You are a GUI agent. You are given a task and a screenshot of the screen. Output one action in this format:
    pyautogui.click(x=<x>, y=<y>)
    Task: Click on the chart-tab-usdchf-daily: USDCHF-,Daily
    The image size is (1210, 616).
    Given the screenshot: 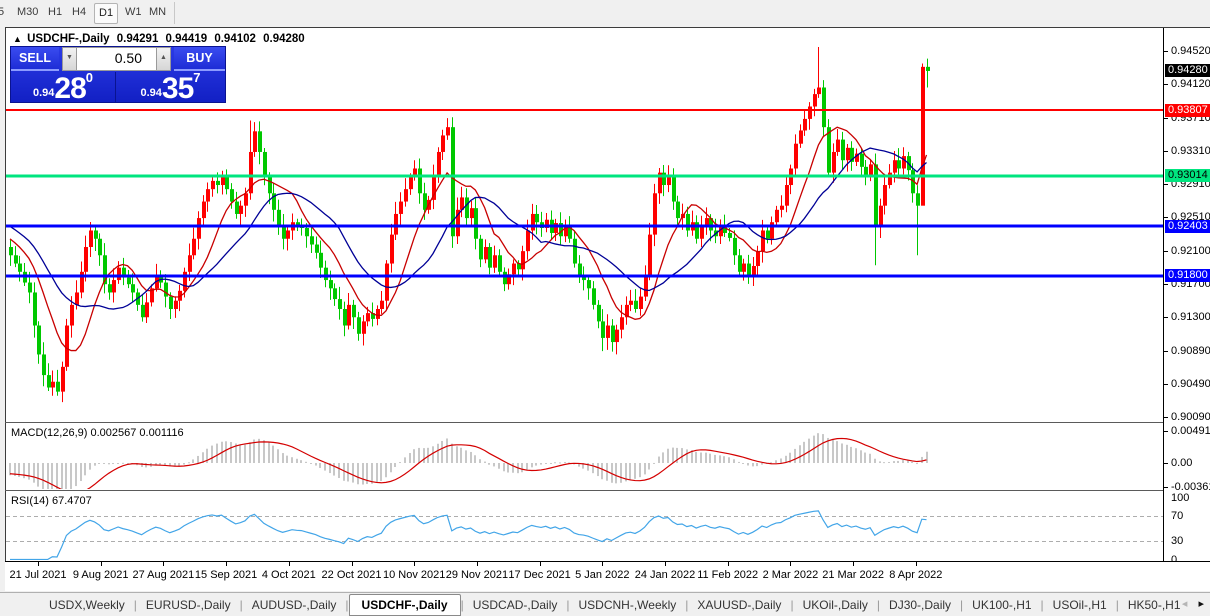 What is the action you would take?
    pyautogui.click(x=404, y=605)
    